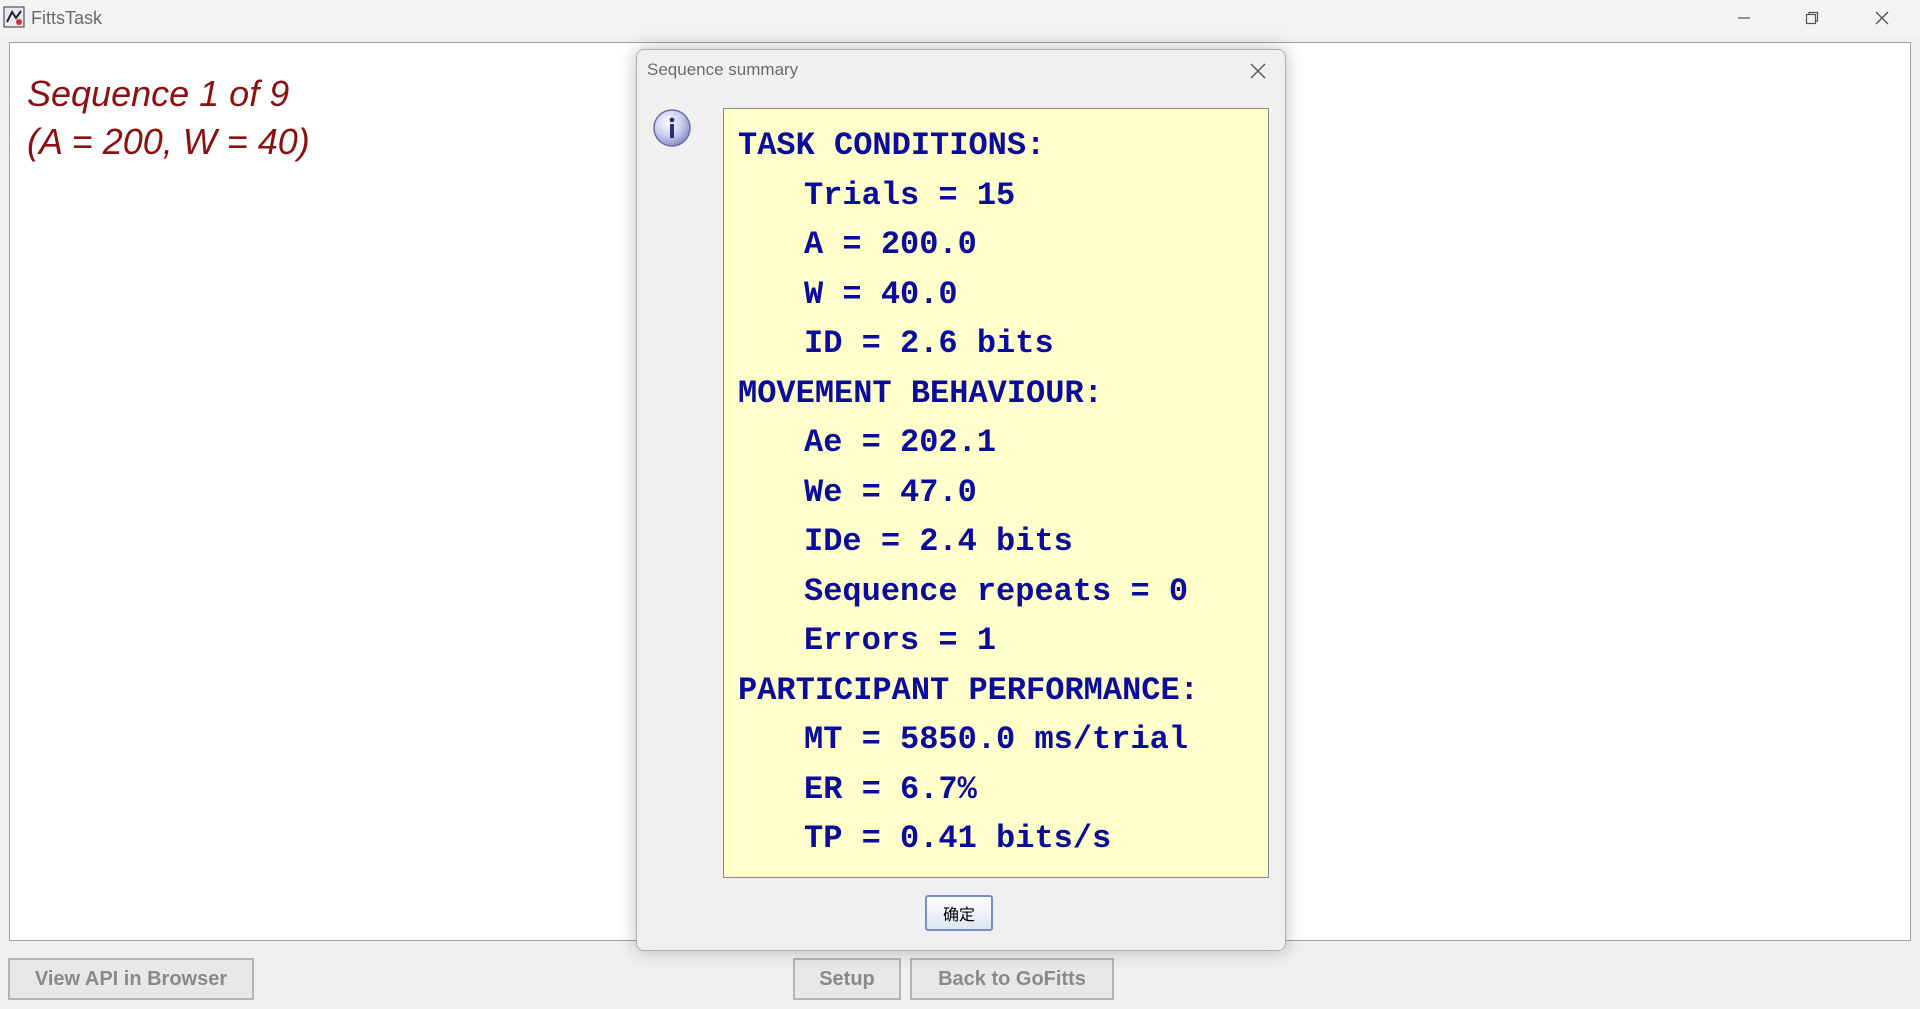 The image size is (1920, 1009). I want to click on summary-line: We = 47.0, so click(890, 492).